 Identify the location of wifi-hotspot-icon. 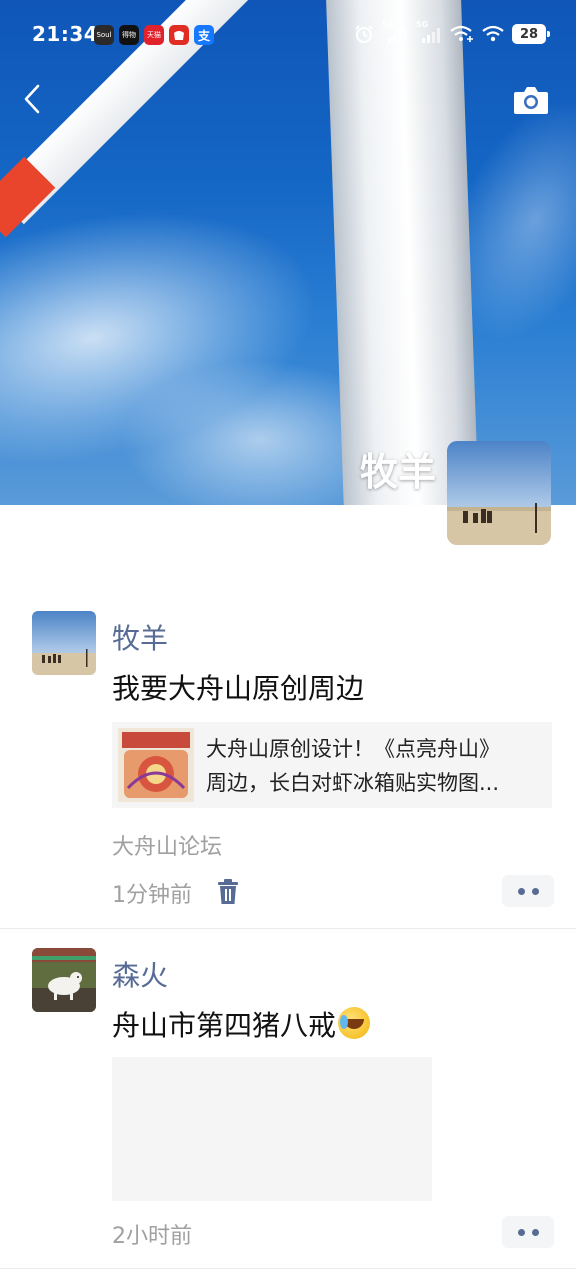
(461, 33).